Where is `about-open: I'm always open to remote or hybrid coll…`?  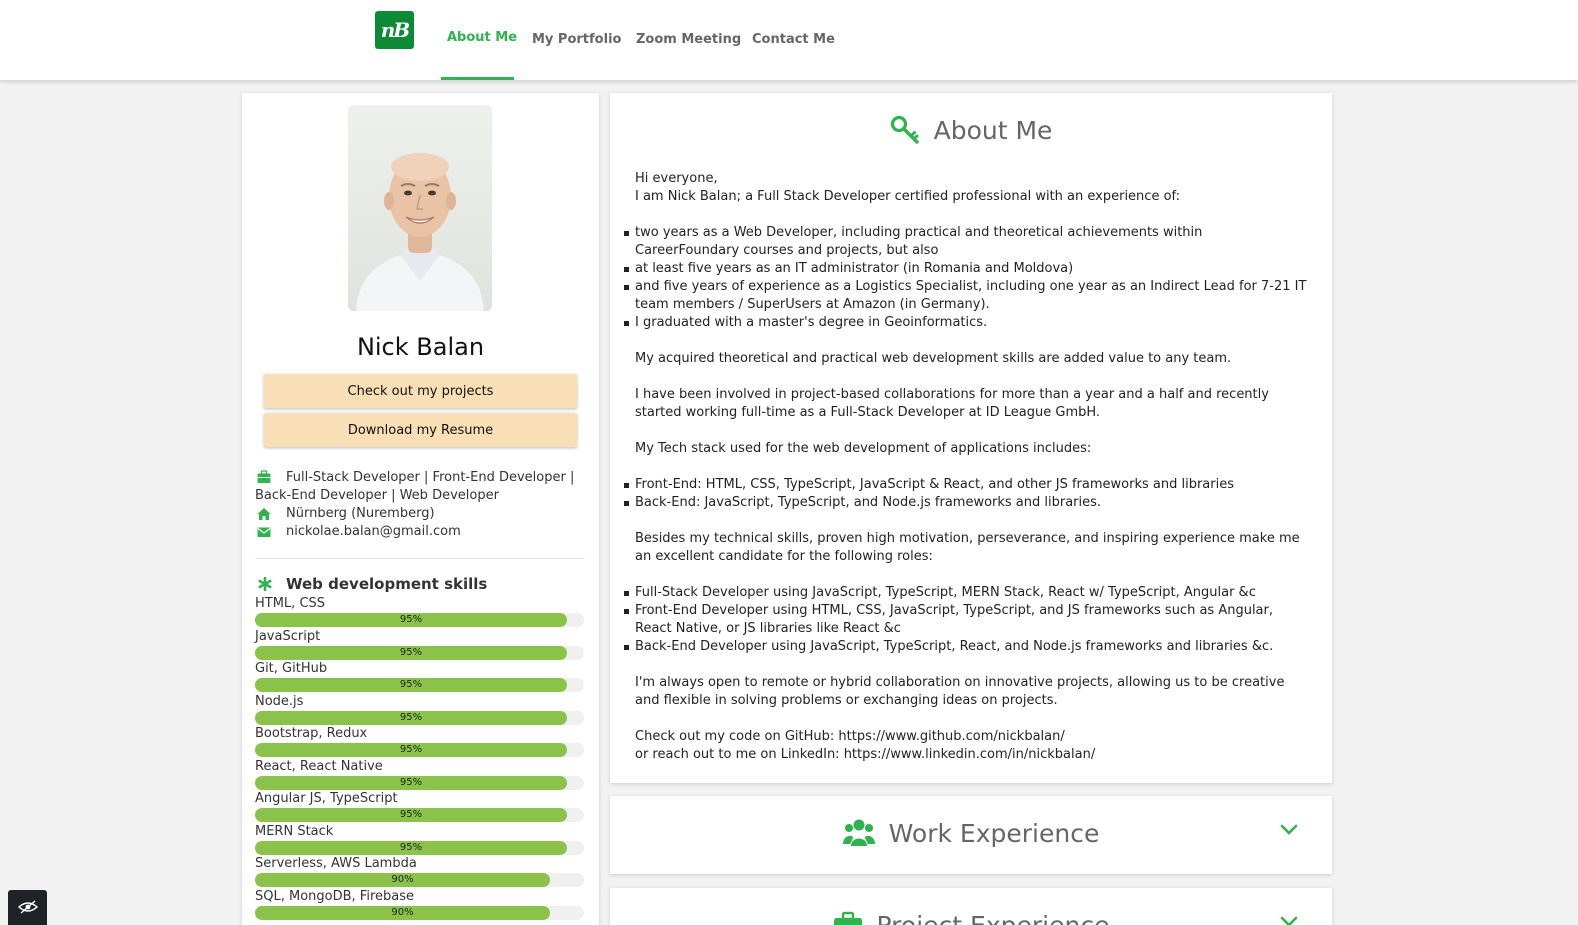 about-open: I'm always open to remote or hybrid coll… is located at coordinates (960, 691).